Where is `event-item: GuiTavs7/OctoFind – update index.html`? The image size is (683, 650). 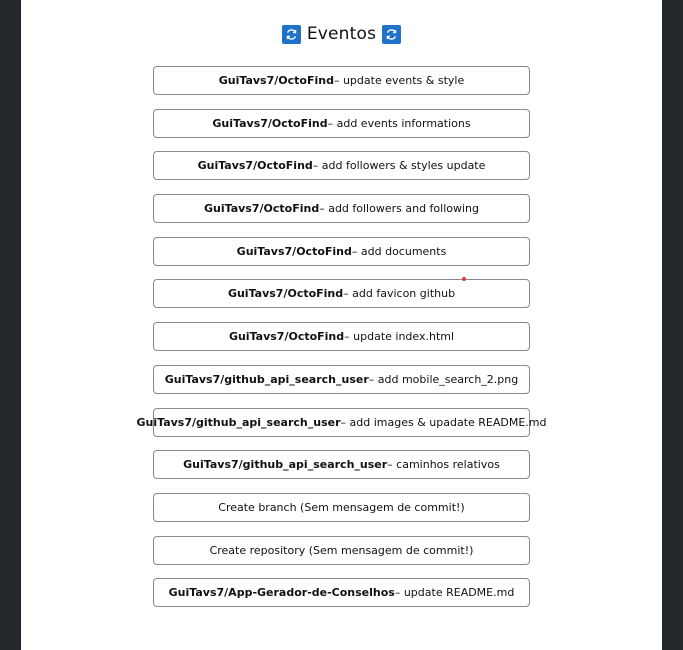 event-item: GuiTavs7/OctoFind – update index.html is located at coordinates (341, 337).